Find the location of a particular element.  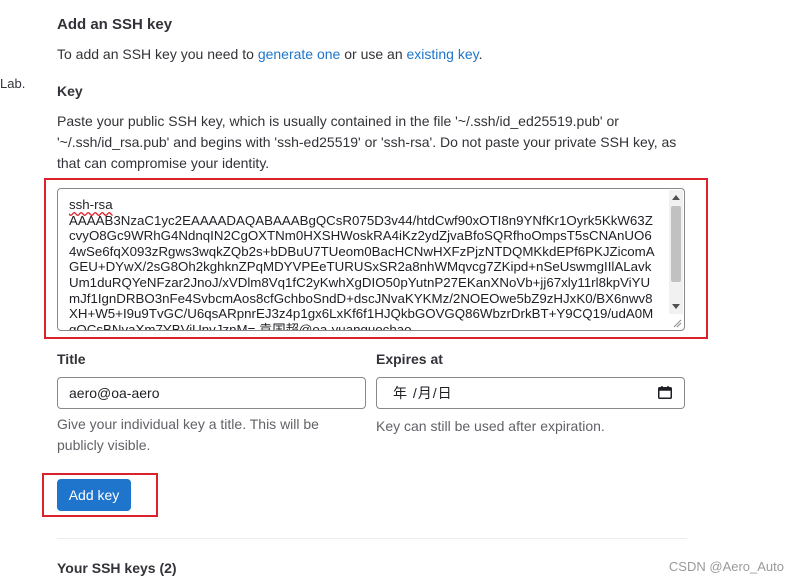

expires-help-text: Key can still be used after expiration. is located at coordinates (490, 426).